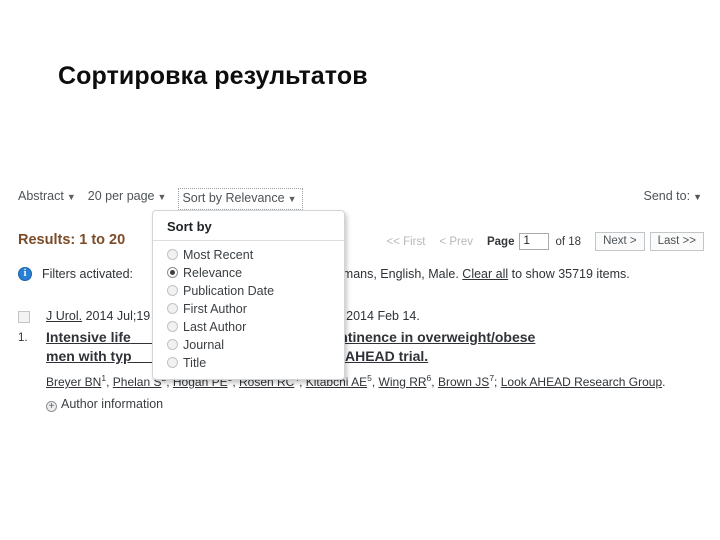 The width and height of the screenshot is (720, 540). Describe the element at coordinates (112, 404) in the screenshot. I see `author-information-label: Author information` at that location.